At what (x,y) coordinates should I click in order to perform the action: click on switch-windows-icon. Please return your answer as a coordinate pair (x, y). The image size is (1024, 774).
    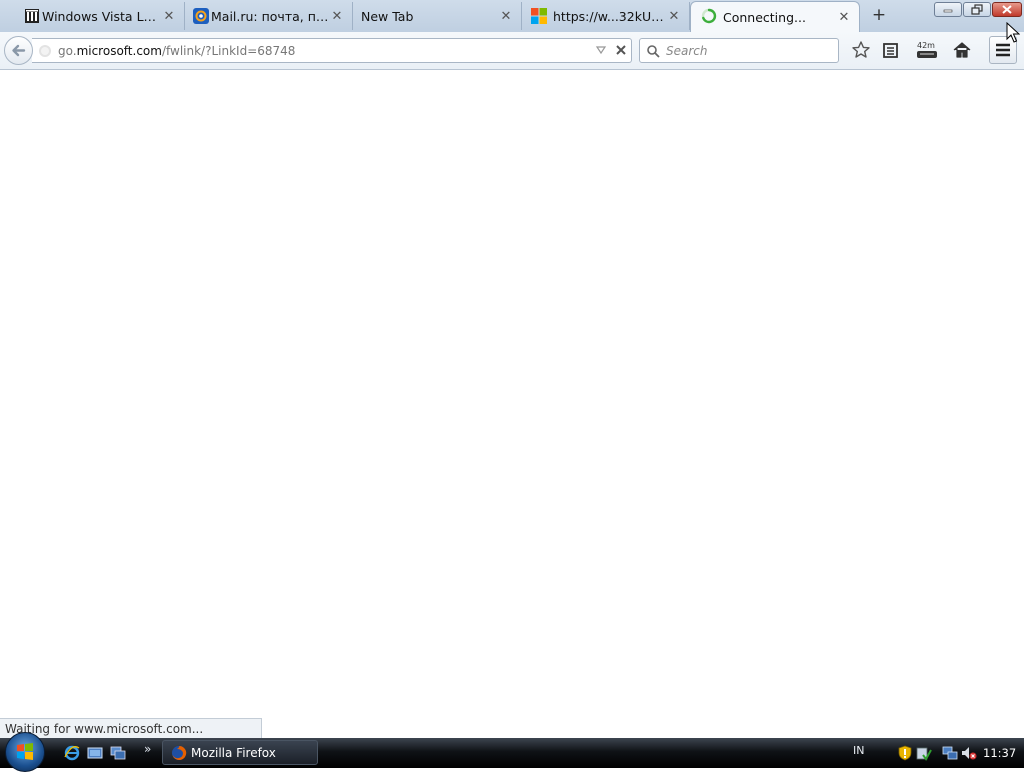
    Looking at the image, I should click on (118, 753).